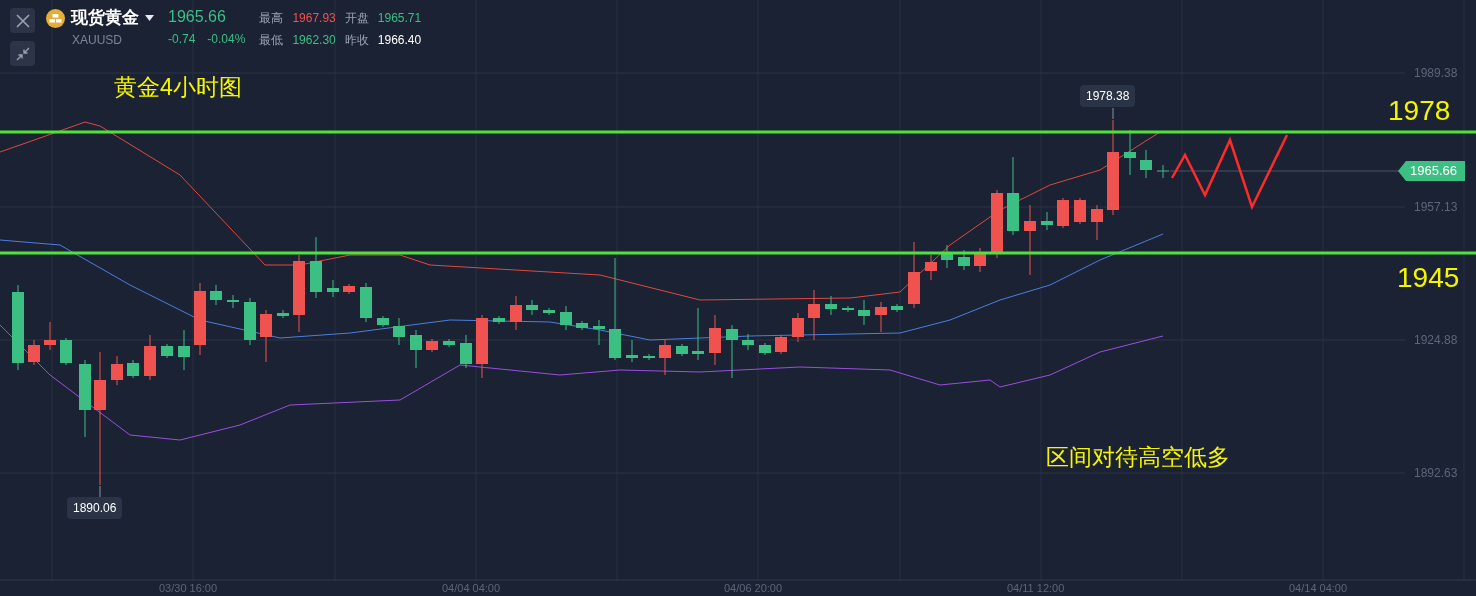 The image size is (1476, 596). I want to click on level-label: 1978, so click(1419, 111).